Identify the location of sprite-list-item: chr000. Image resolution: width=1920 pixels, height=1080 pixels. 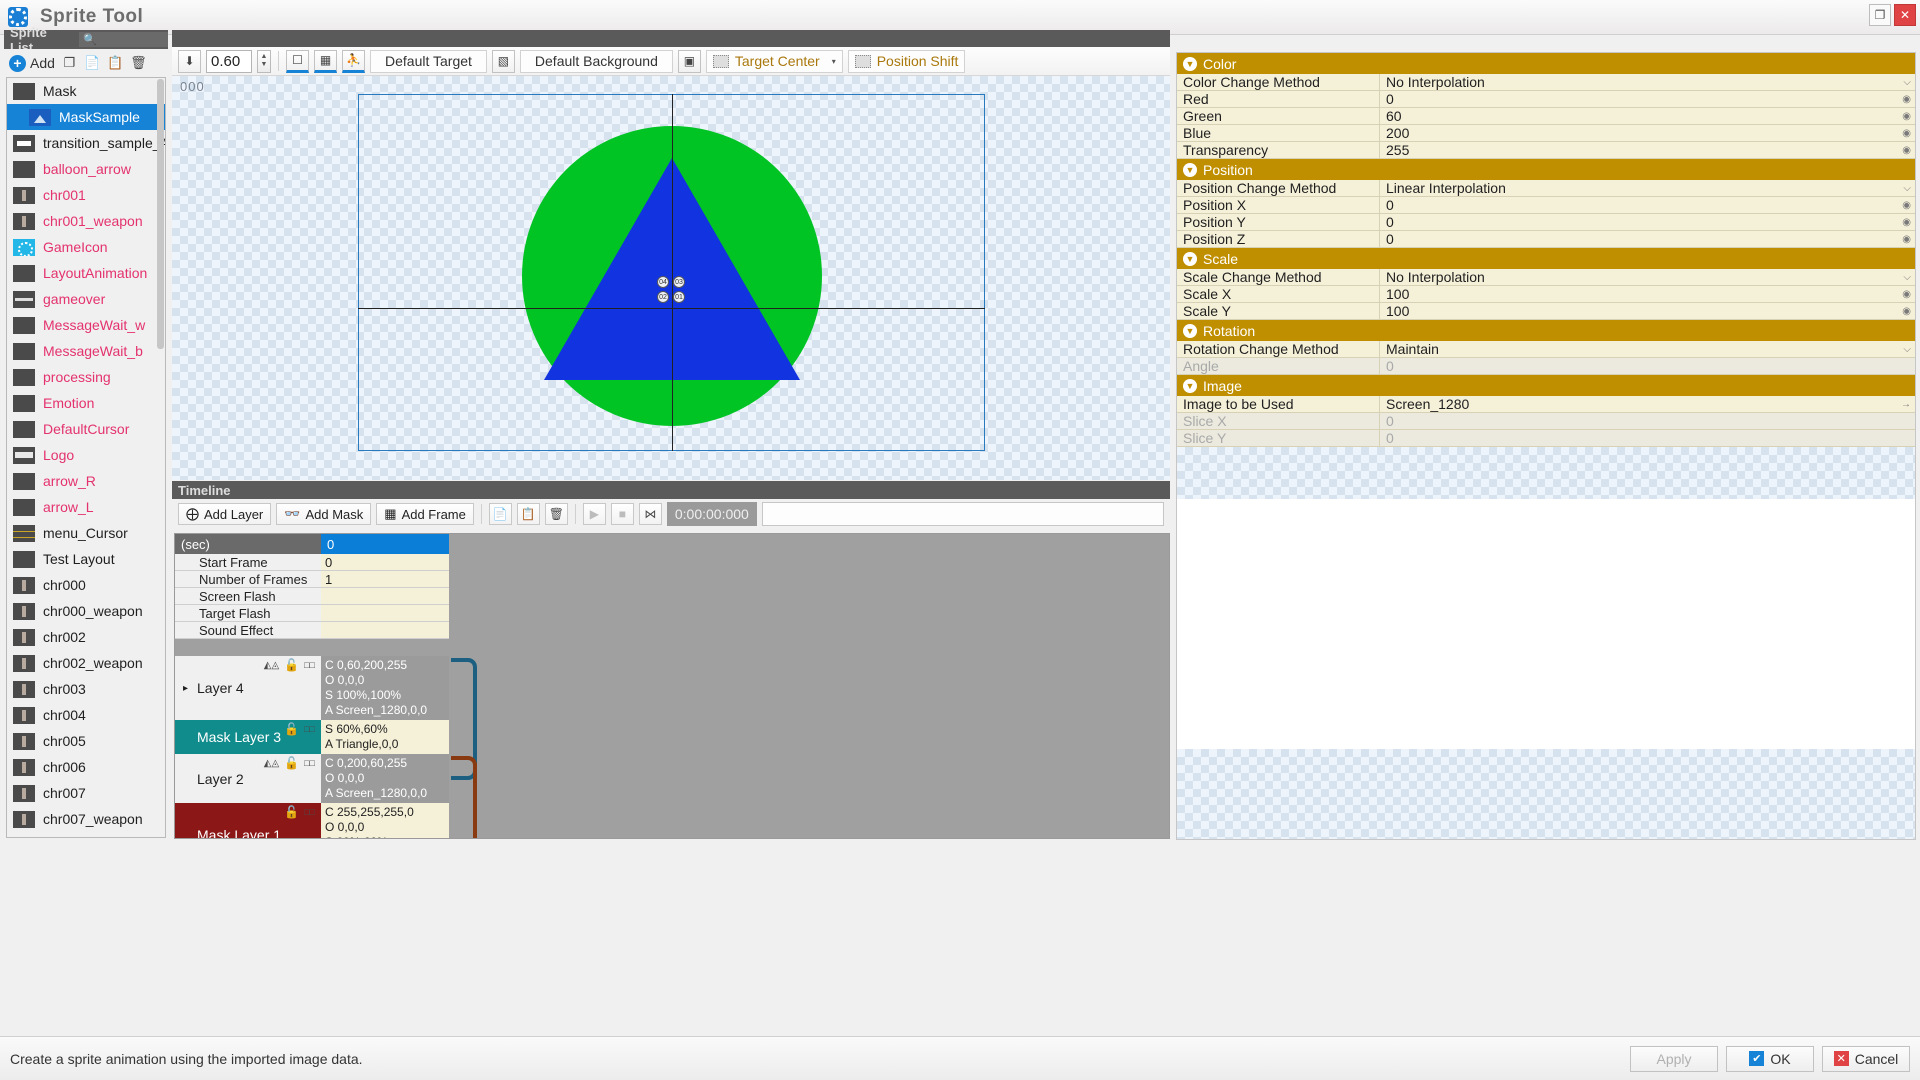
(86, 585).